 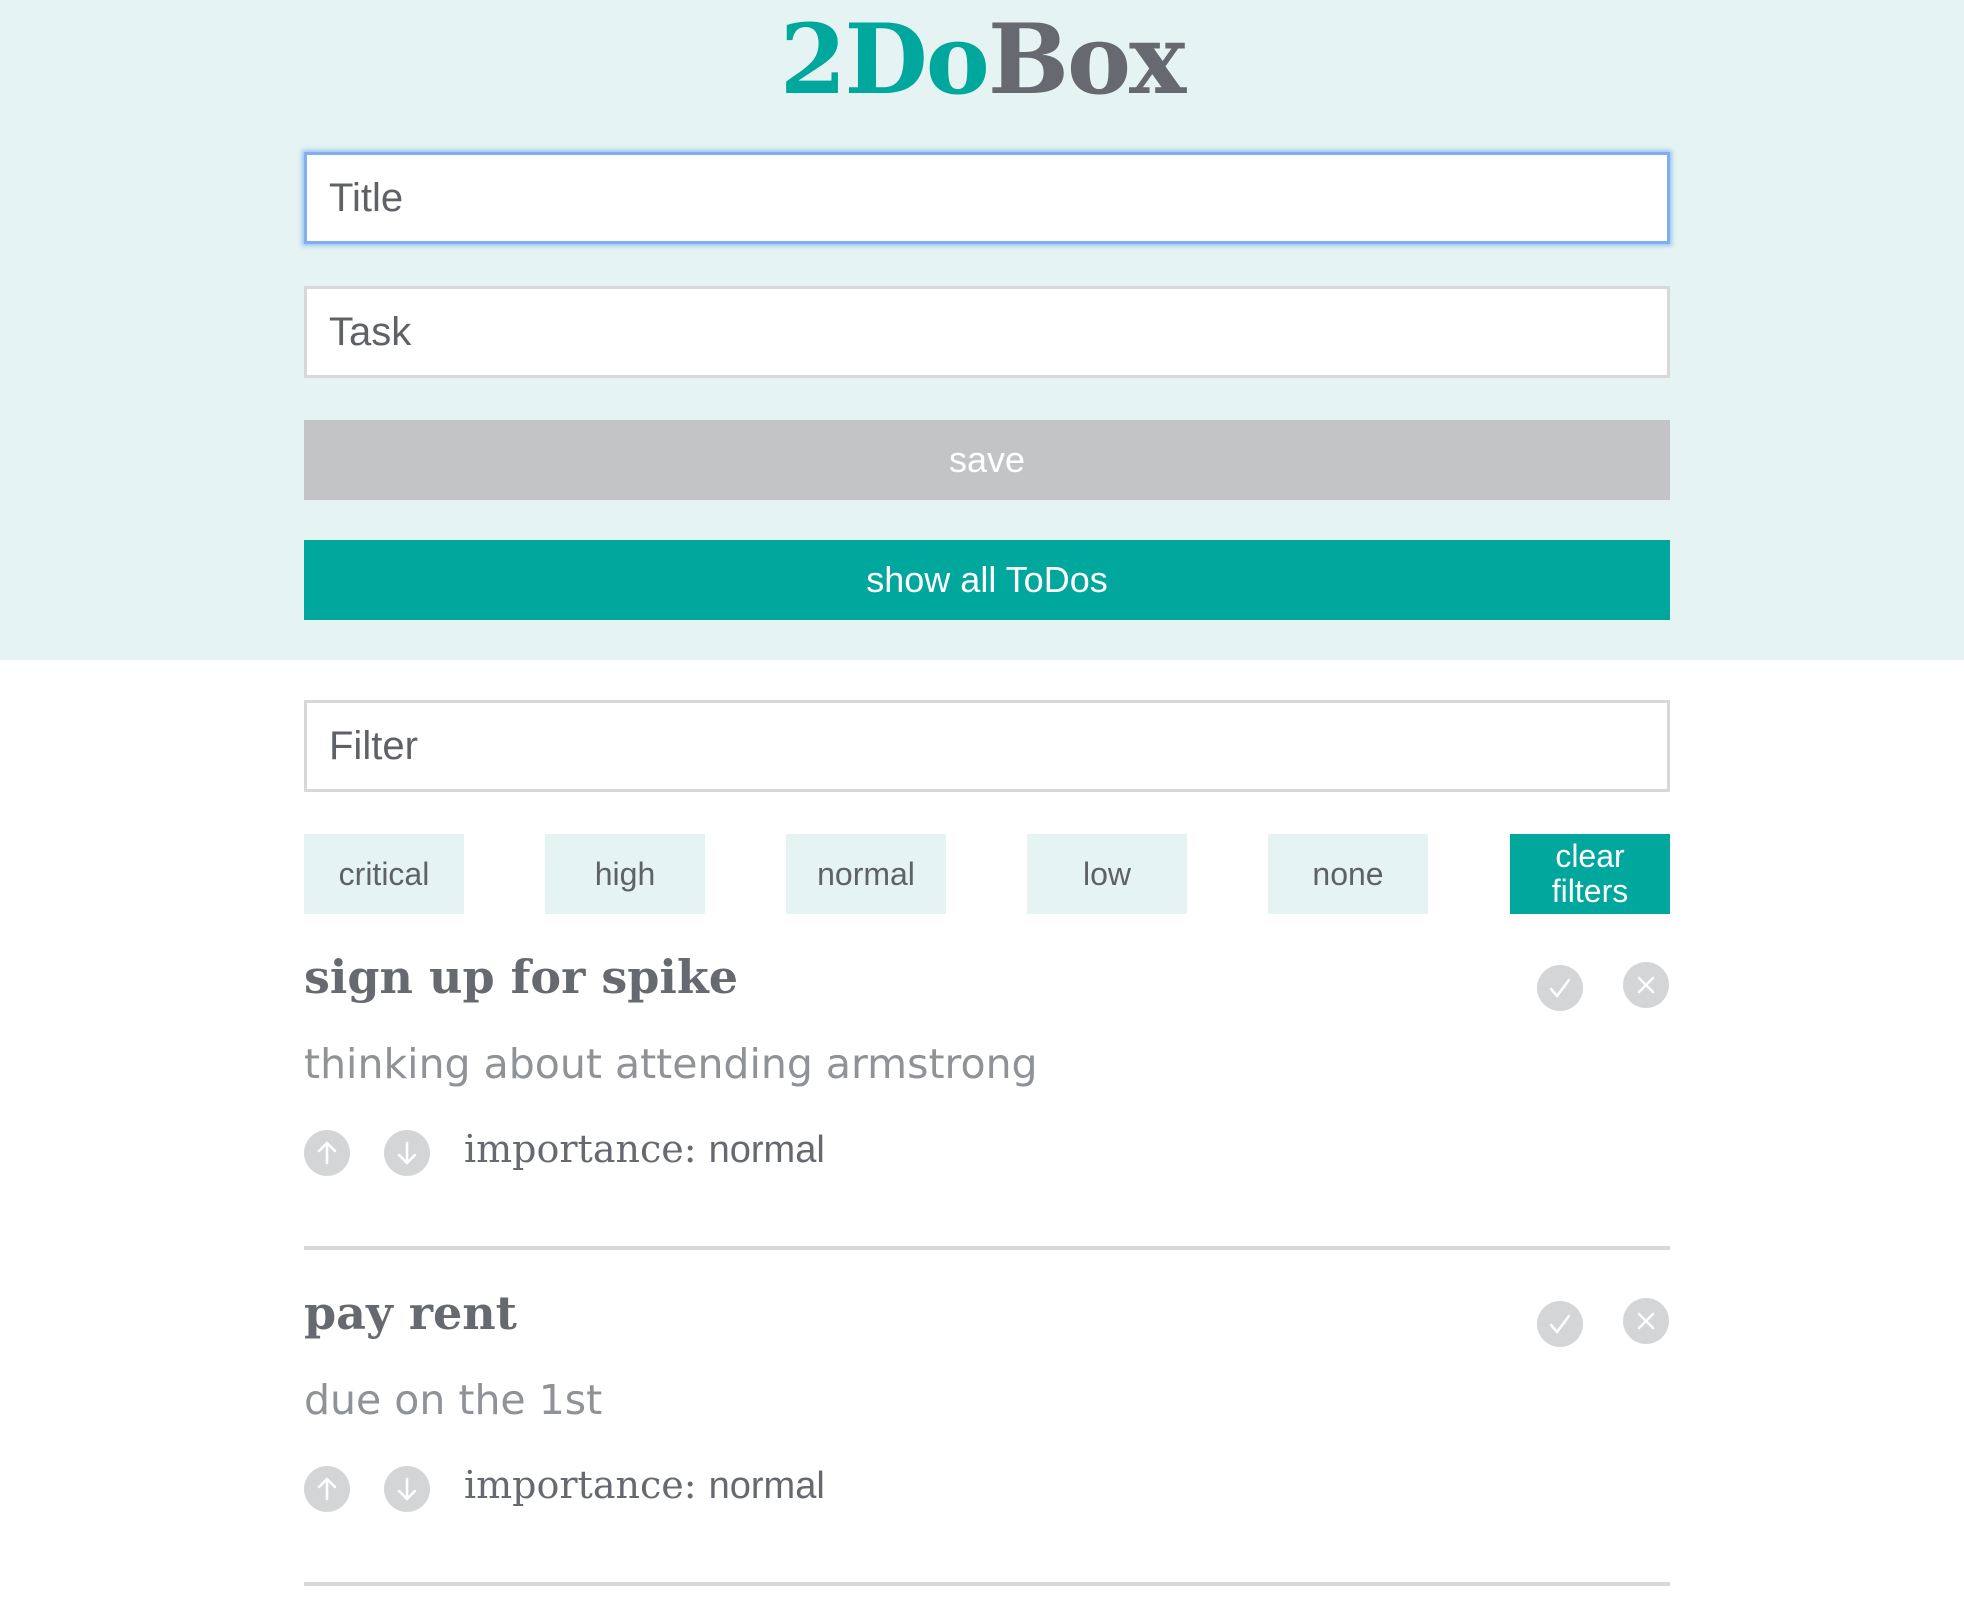 I want to click on filter-input, so click(x=987, y=746).